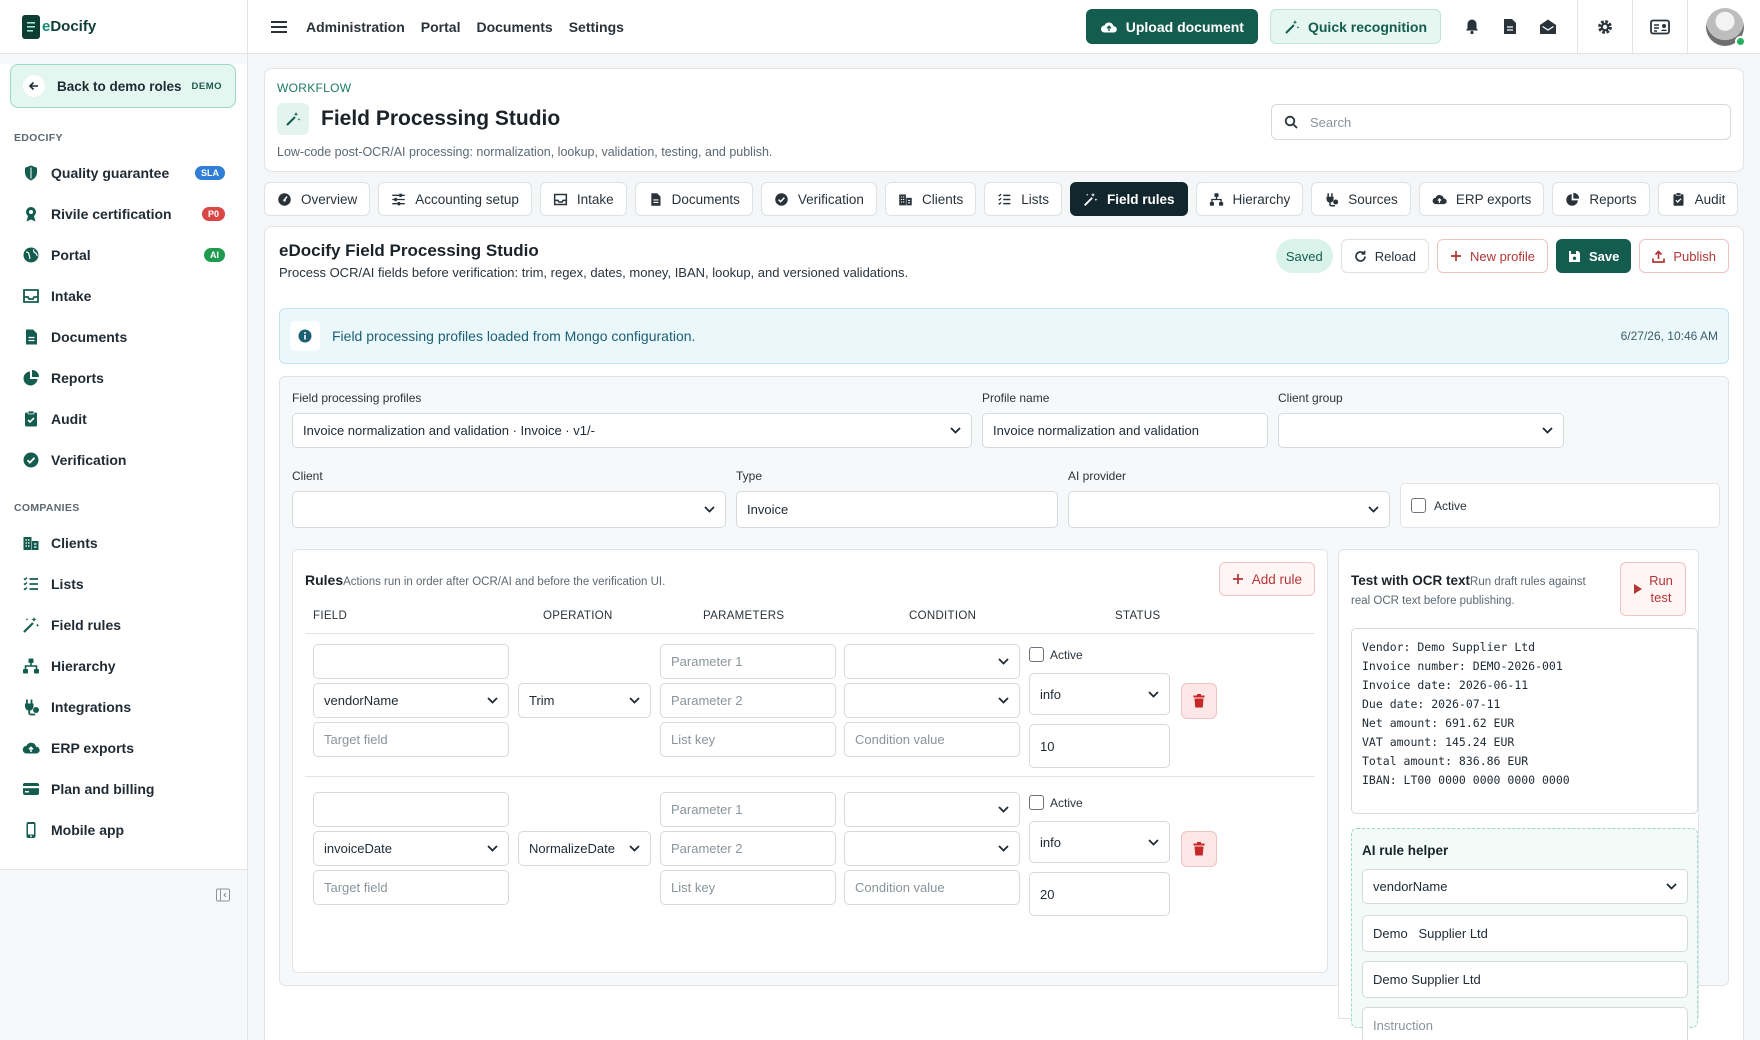  What do you see at coordinates (123, 706) in the screenshot?
I see `sidebar-item-integrations: Integrations` at bounding box center [123, 706].